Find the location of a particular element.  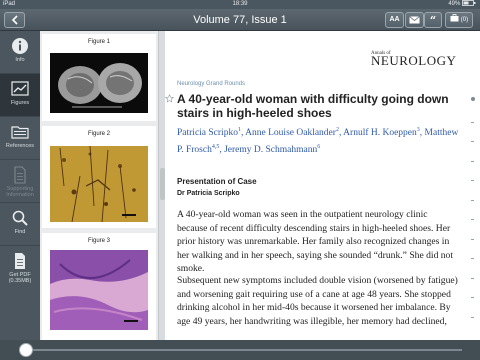

progress-slider-handle is located at coordinates (26, 350).